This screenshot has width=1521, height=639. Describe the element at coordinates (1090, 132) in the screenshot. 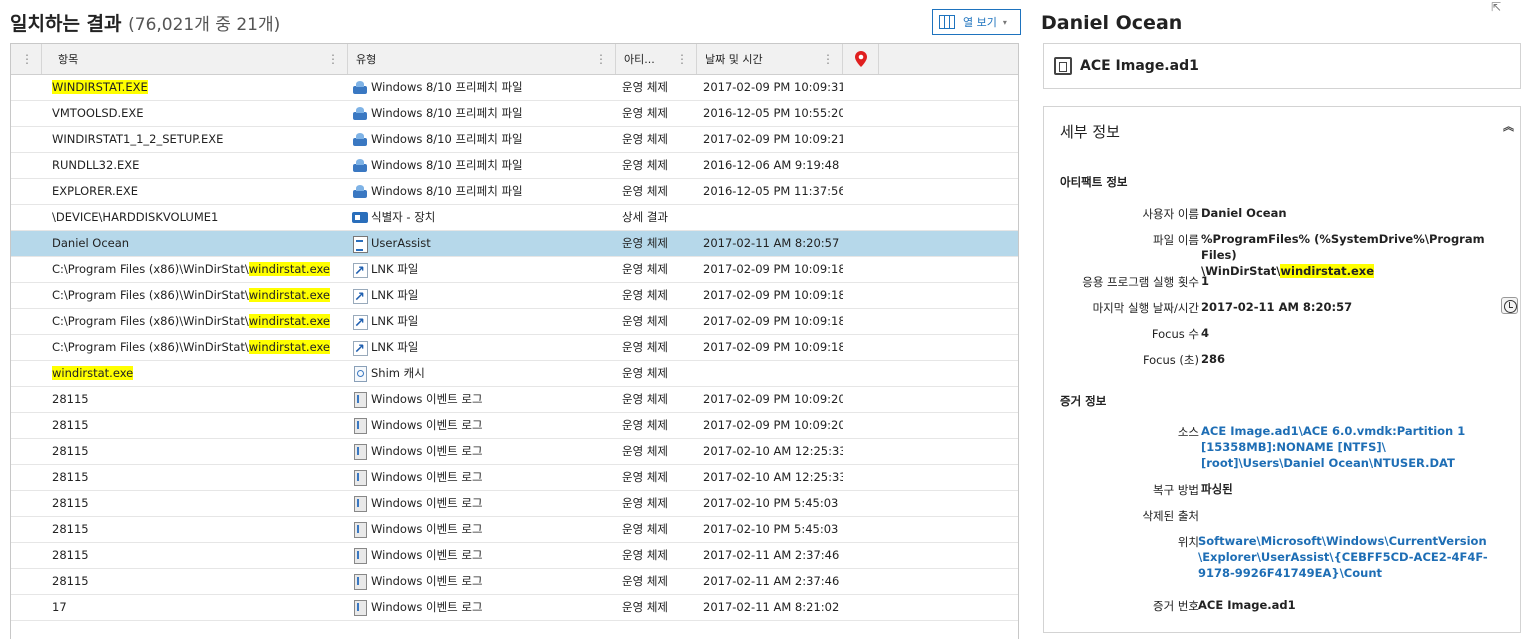

I see `details-panel-title: 세부 정보` at that location.